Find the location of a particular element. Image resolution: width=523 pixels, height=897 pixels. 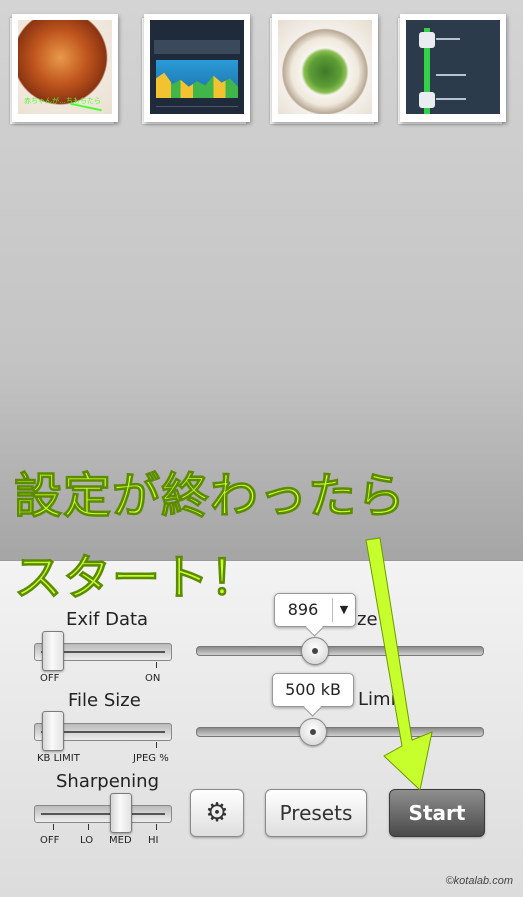

triangle-down-icon: ▼ is located at coordinates (343, 610).